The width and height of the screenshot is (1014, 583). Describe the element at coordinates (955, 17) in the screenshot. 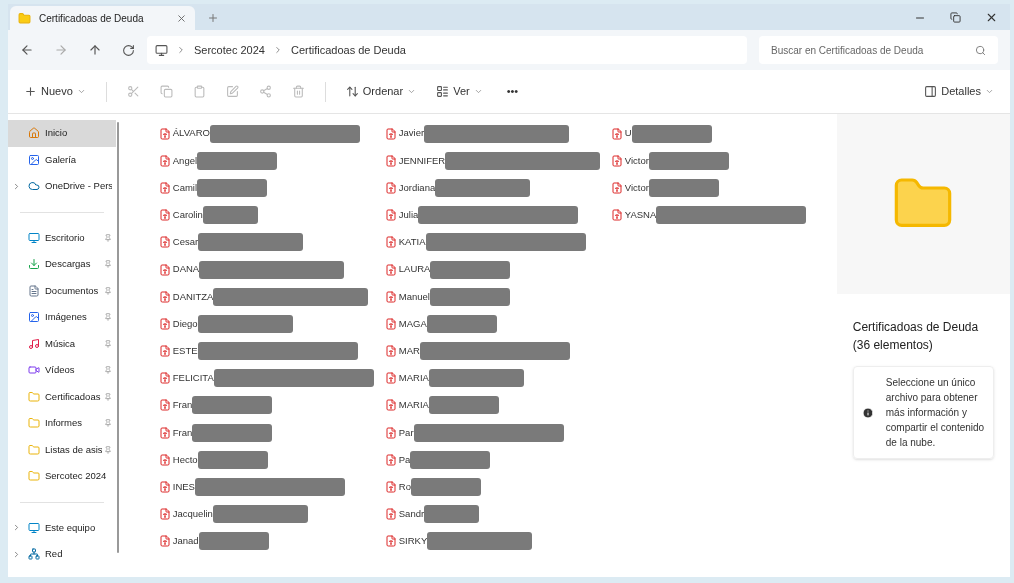

I see `restore-icon` at that location.